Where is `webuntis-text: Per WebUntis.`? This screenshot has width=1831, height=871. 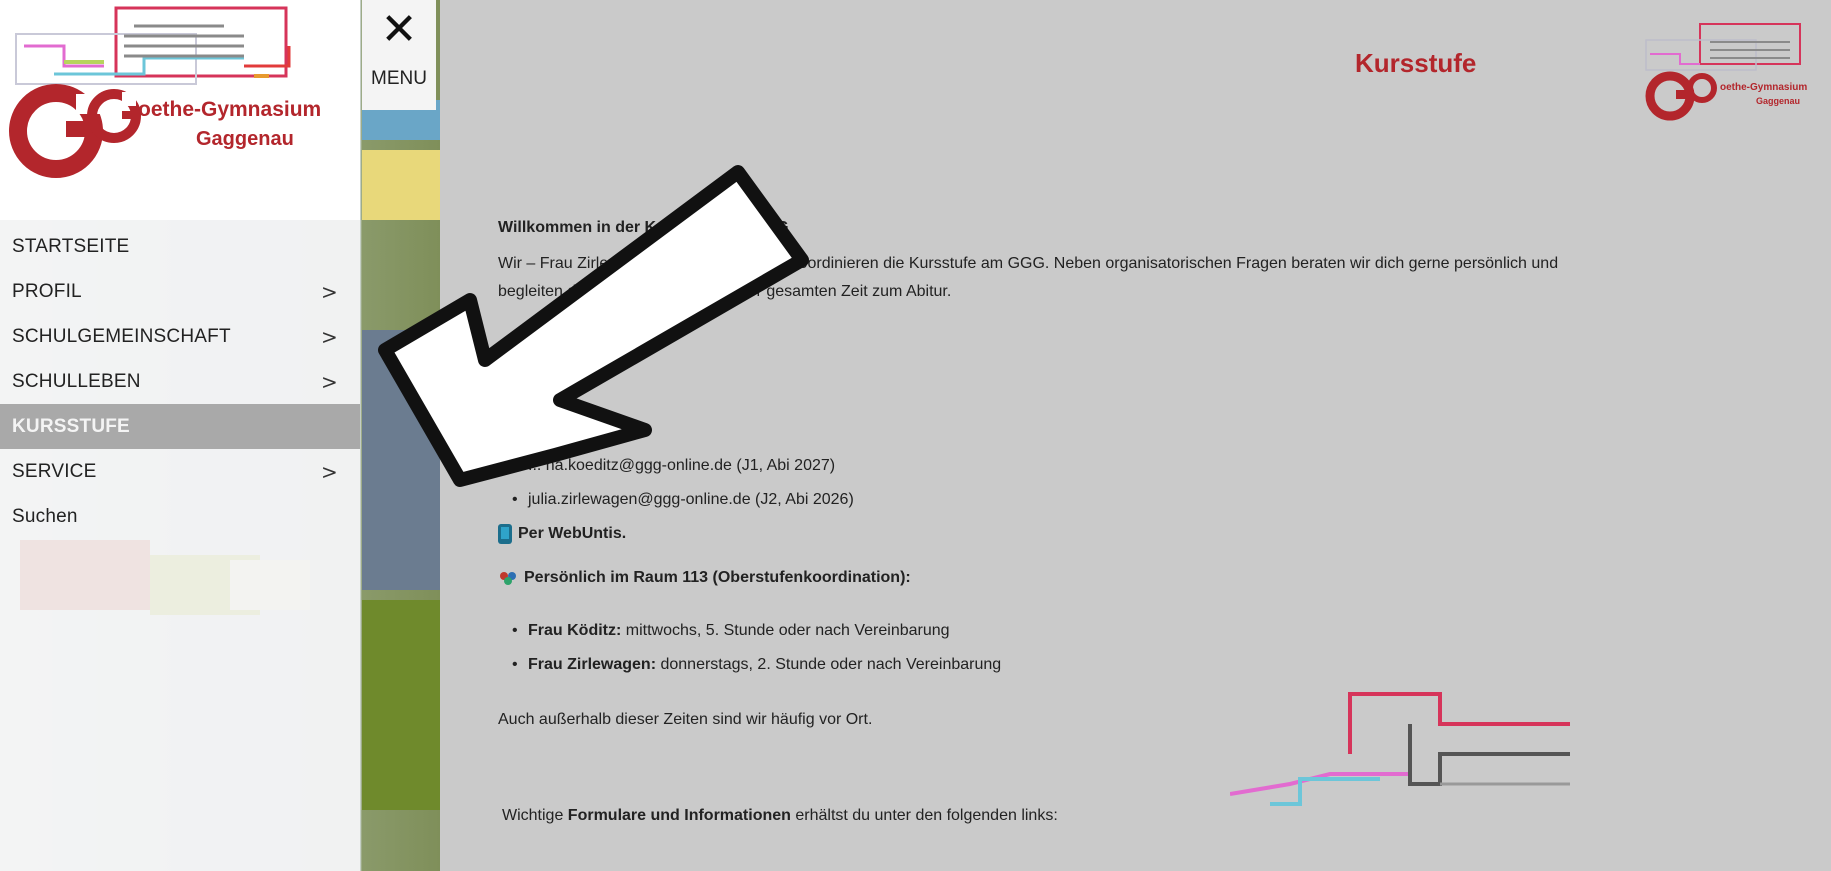
webuntis-text: Per WebUntis. is located at coordinates (572, 533).